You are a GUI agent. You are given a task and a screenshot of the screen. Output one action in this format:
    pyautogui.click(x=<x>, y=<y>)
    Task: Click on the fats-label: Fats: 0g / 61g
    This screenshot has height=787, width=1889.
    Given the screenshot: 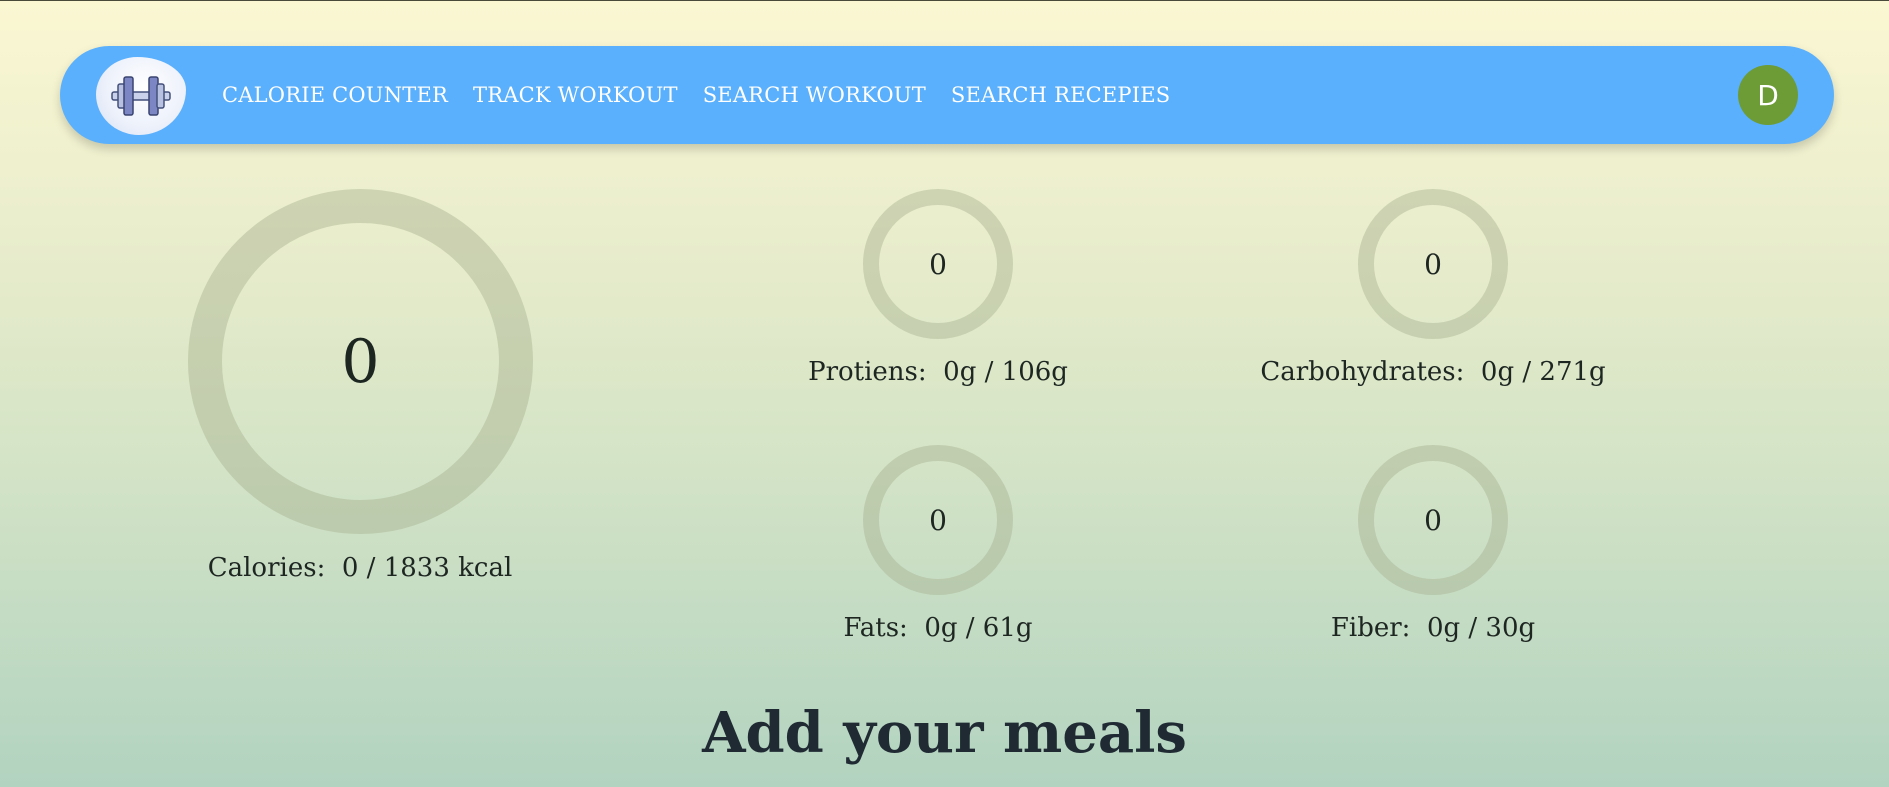 What is the action you would take?
    pyautogui.click(x=937, y=628)
    